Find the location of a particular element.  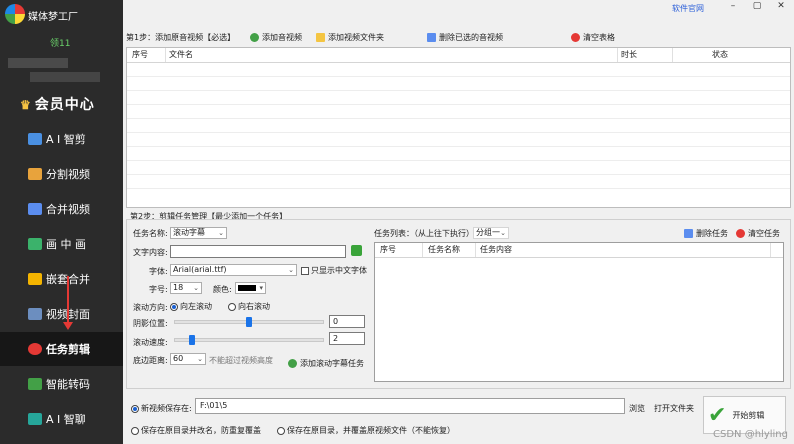

text-content-label: 文字内容: is located at coordinates (150, 252).